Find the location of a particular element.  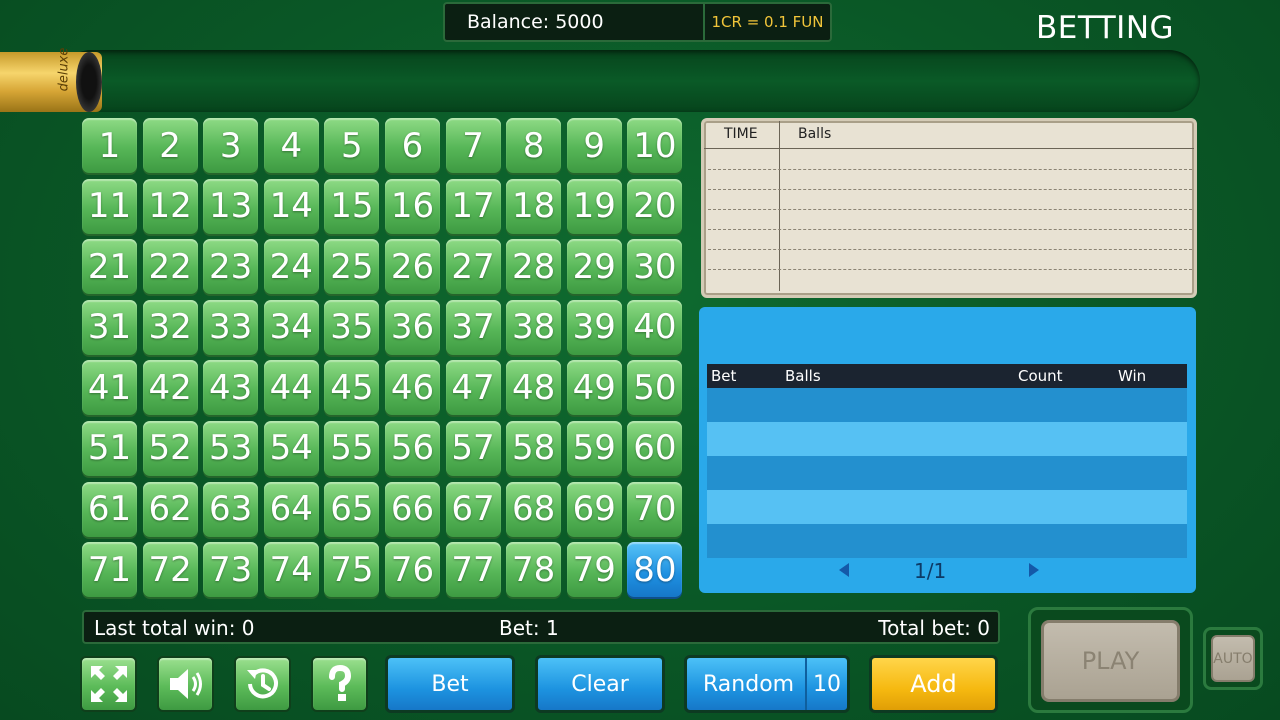

prev-page-icon is located at coordinates (844, 570).